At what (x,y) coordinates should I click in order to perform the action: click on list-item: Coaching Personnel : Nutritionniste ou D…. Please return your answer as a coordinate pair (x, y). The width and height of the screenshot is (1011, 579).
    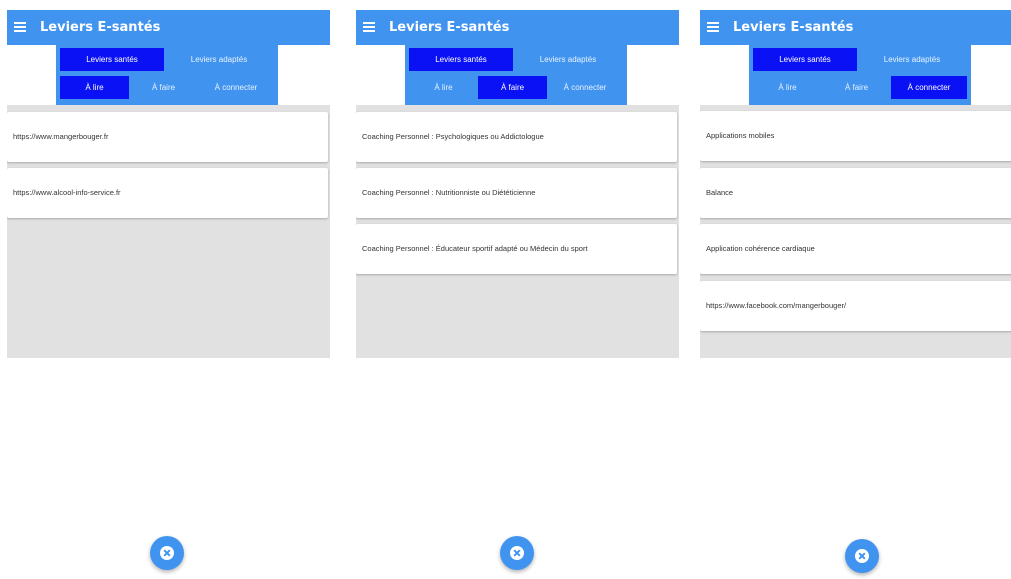
    Looking at the image, I should click on (516, 193).